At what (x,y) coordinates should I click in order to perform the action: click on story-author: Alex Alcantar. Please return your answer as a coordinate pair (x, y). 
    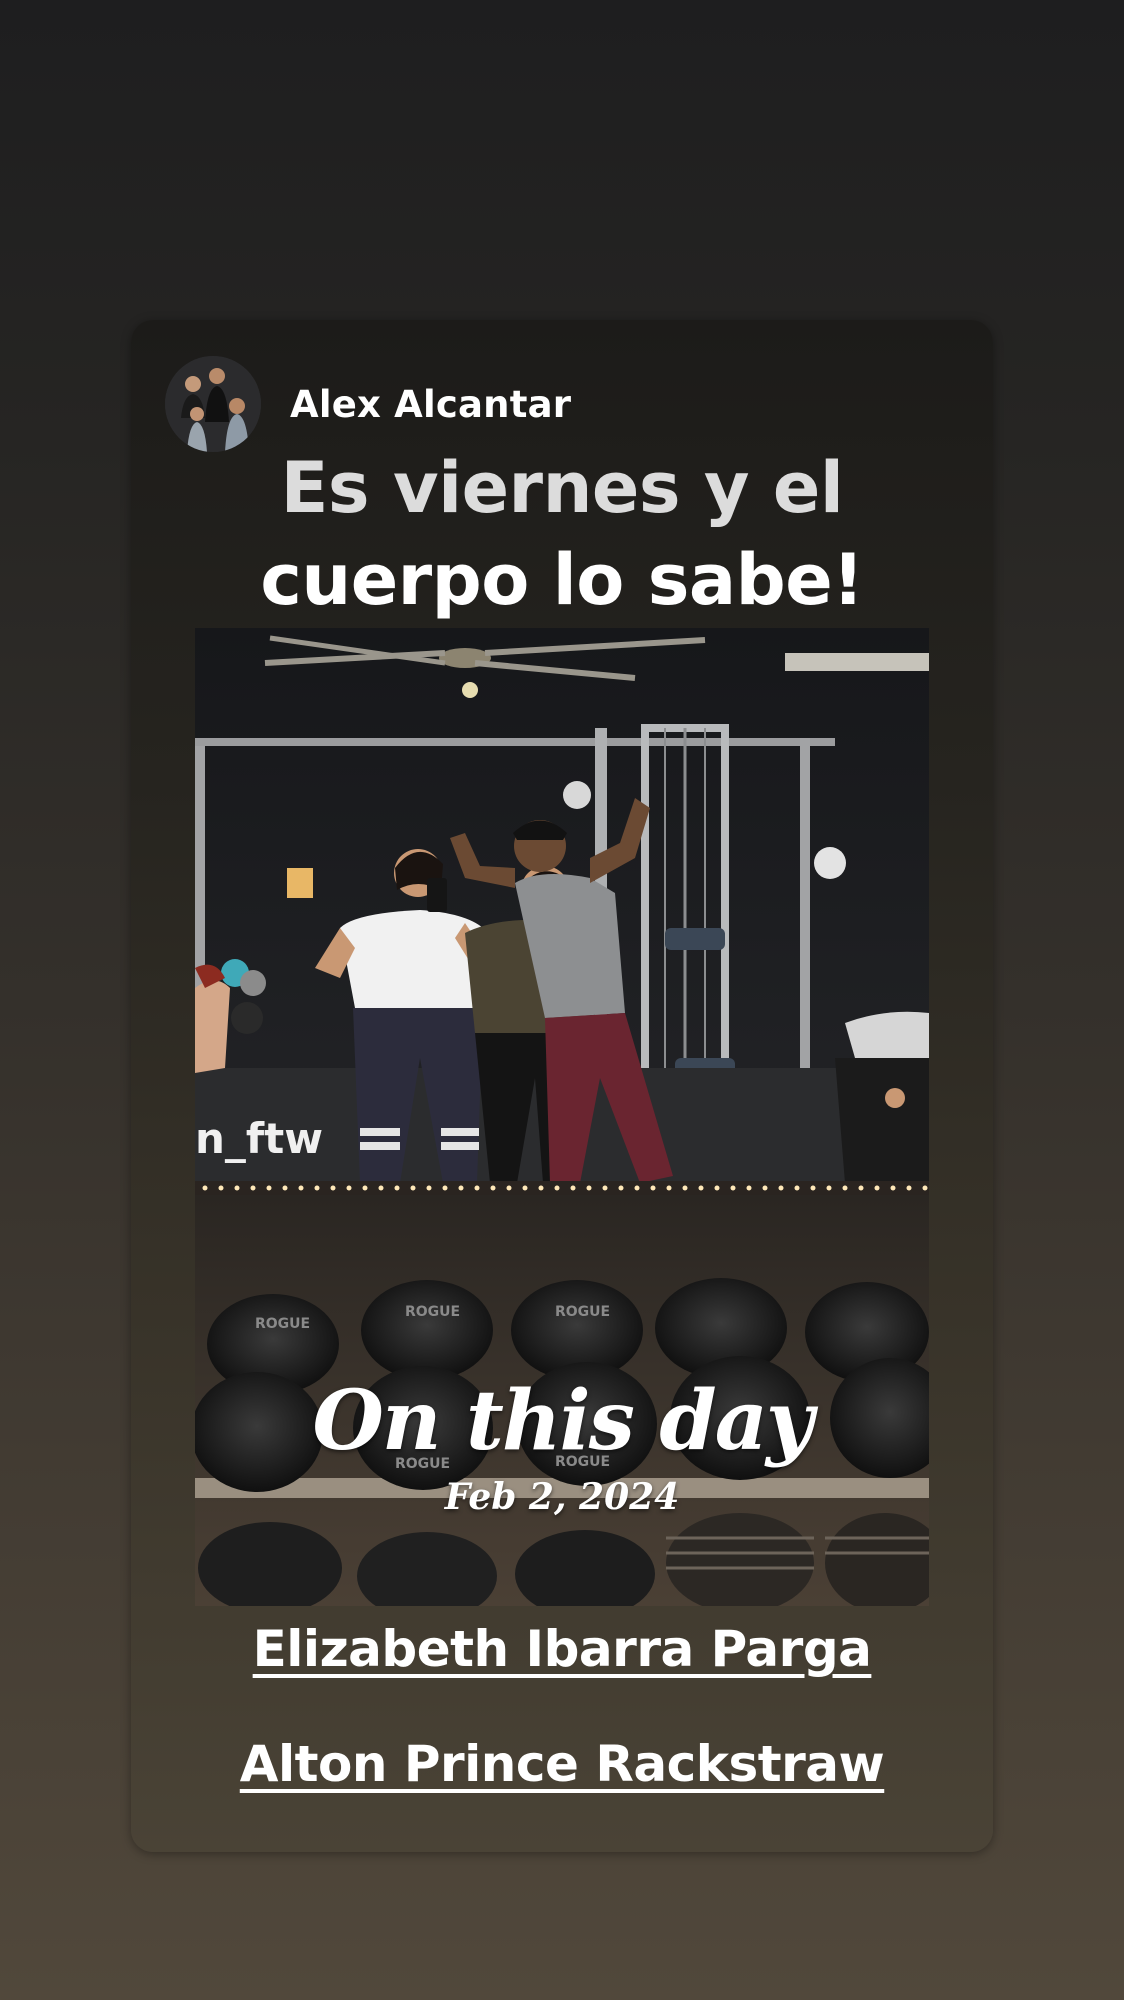
    Looking at the image, I should click on (368, 404).